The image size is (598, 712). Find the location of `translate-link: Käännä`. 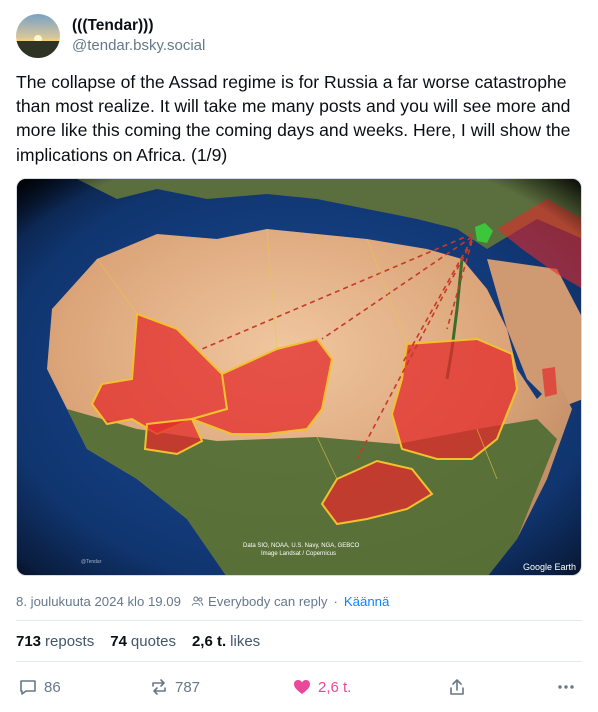

translate-link: Käännä is located at coordinates (366, 601).